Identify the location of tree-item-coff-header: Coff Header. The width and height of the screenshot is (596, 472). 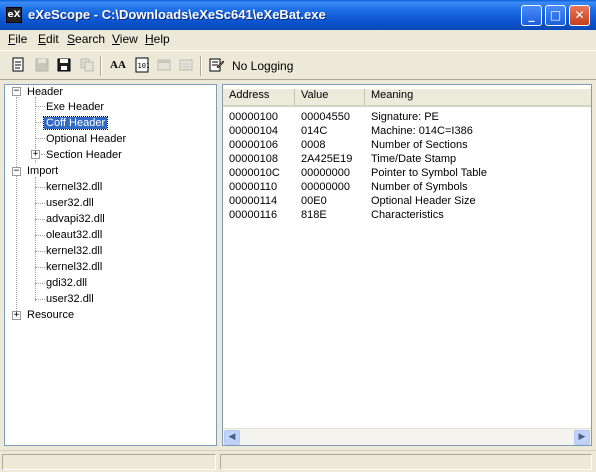
(75, 123).